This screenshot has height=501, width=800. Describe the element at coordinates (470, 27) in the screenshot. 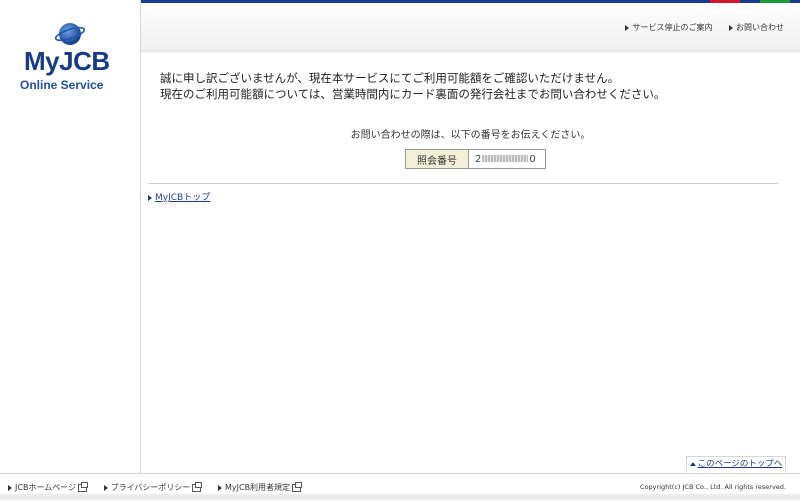

I see `header: サービス停止のご案内 お問い合わせ` at that location.